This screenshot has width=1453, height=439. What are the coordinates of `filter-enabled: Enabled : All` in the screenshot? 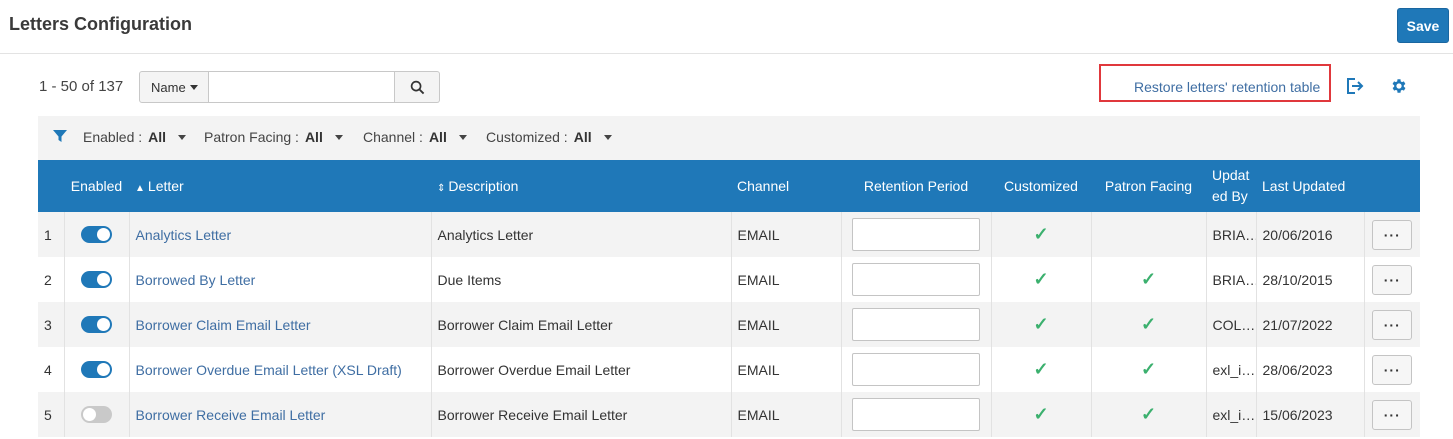 It's located at (135, 137).